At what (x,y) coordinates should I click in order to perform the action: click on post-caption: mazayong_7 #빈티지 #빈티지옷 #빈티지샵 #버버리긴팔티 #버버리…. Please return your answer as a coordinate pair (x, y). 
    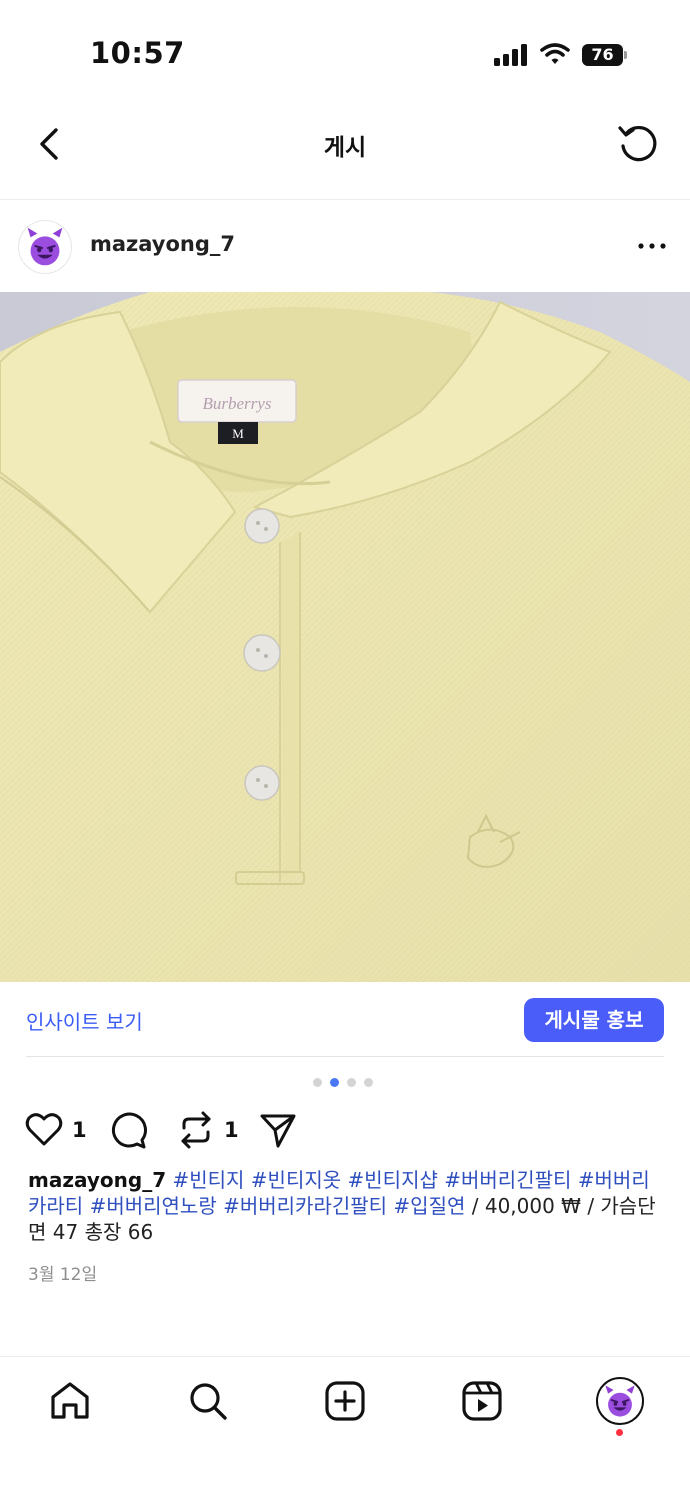
    Looking at the image, I should click on (345, 1206).